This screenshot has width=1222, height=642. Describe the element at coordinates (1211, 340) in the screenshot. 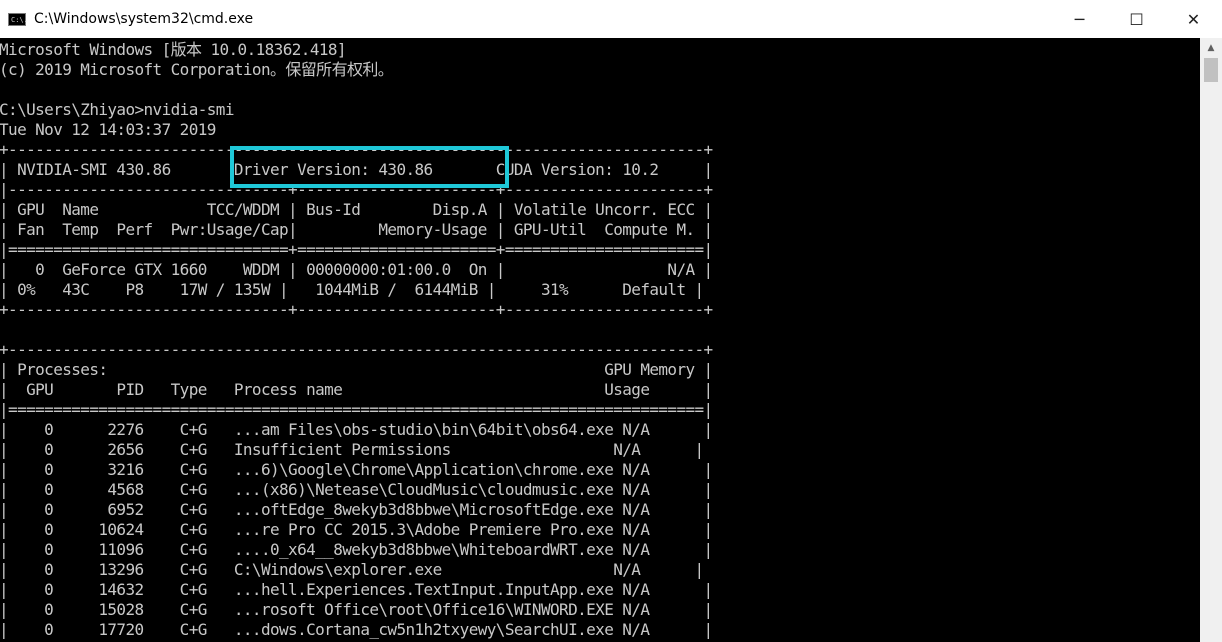

I see `vertical-scrollbar: ▲` at that location.